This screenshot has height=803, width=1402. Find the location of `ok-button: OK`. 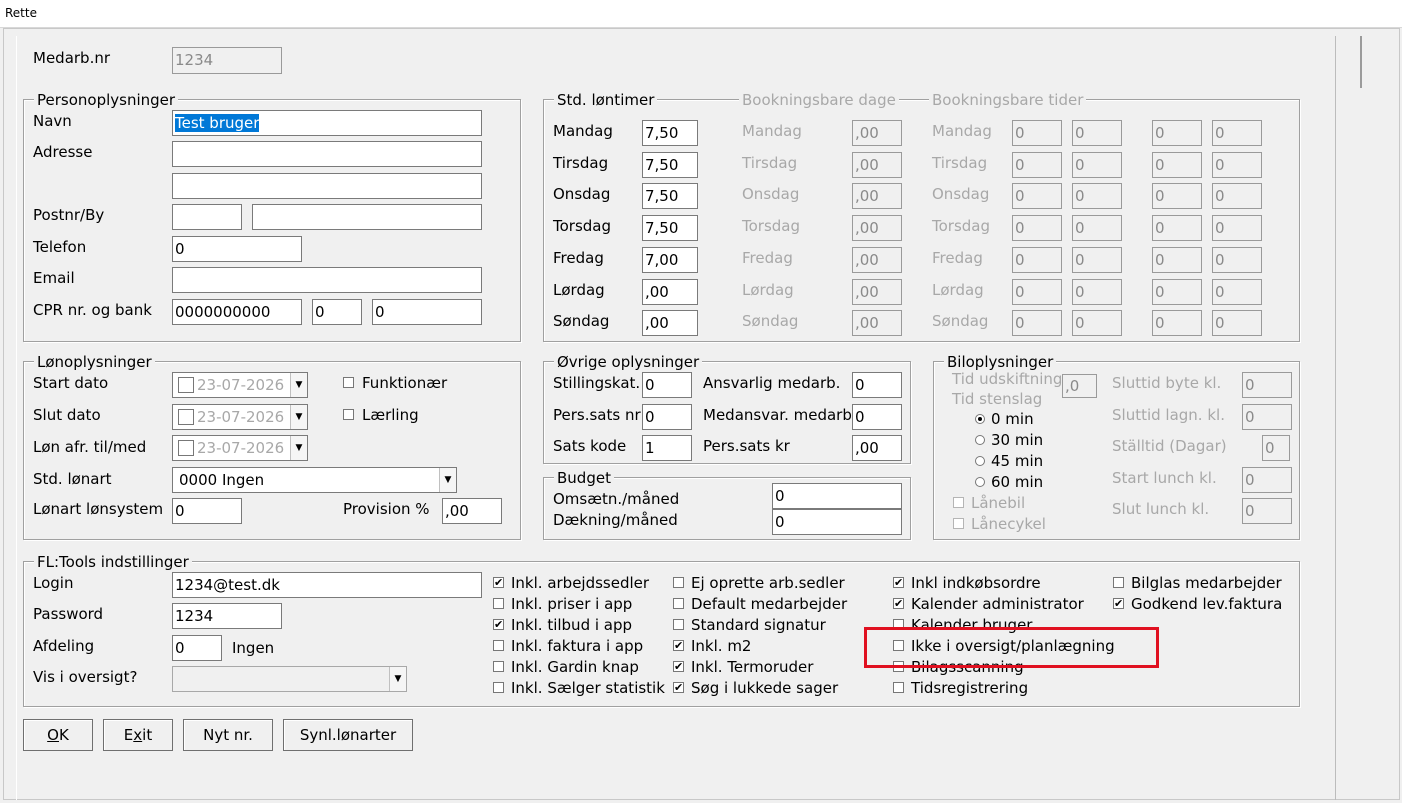

ok-button: OK is located at coordinates (58, 735).